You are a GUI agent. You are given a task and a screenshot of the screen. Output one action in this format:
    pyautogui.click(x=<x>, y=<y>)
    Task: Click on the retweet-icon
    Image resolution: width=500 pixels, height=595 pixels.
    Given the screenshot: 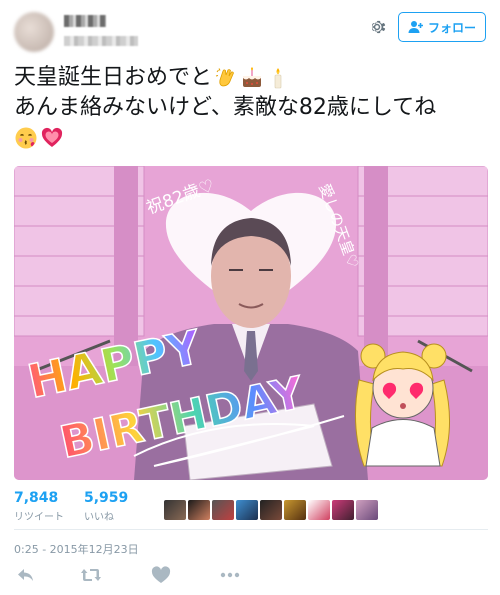 What is the action you would take?
    pyautogui.click(x=90, y=575)
    